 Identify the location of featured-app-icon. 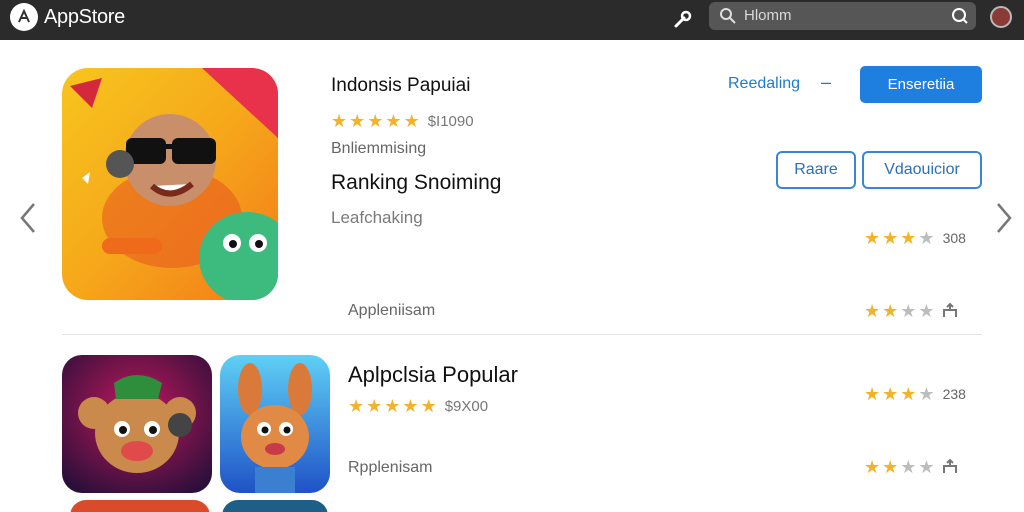
(170, 184).